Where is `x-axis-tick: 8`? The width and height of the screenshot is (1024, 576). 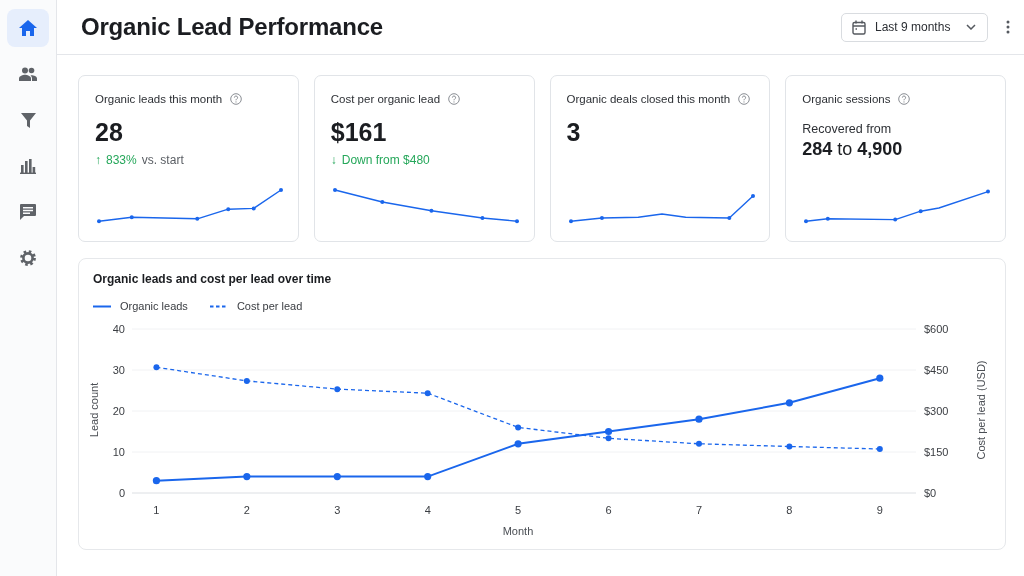
x-axis-tick: 8 is located at coordinates (789, 510).